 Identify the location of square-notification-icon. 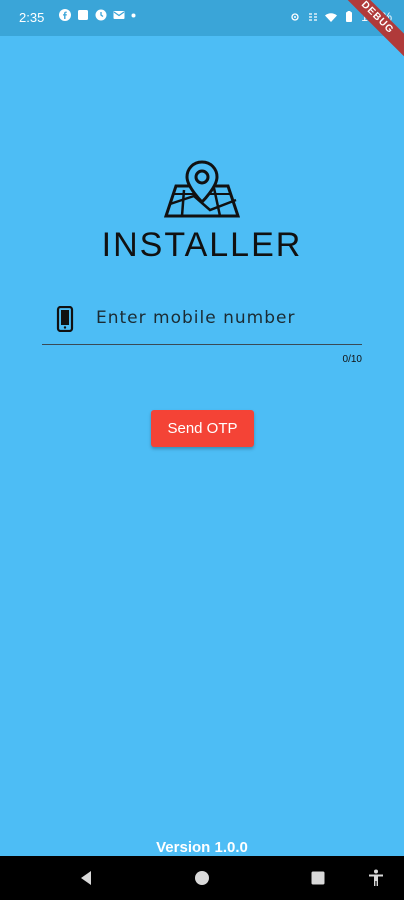
(83, 15).